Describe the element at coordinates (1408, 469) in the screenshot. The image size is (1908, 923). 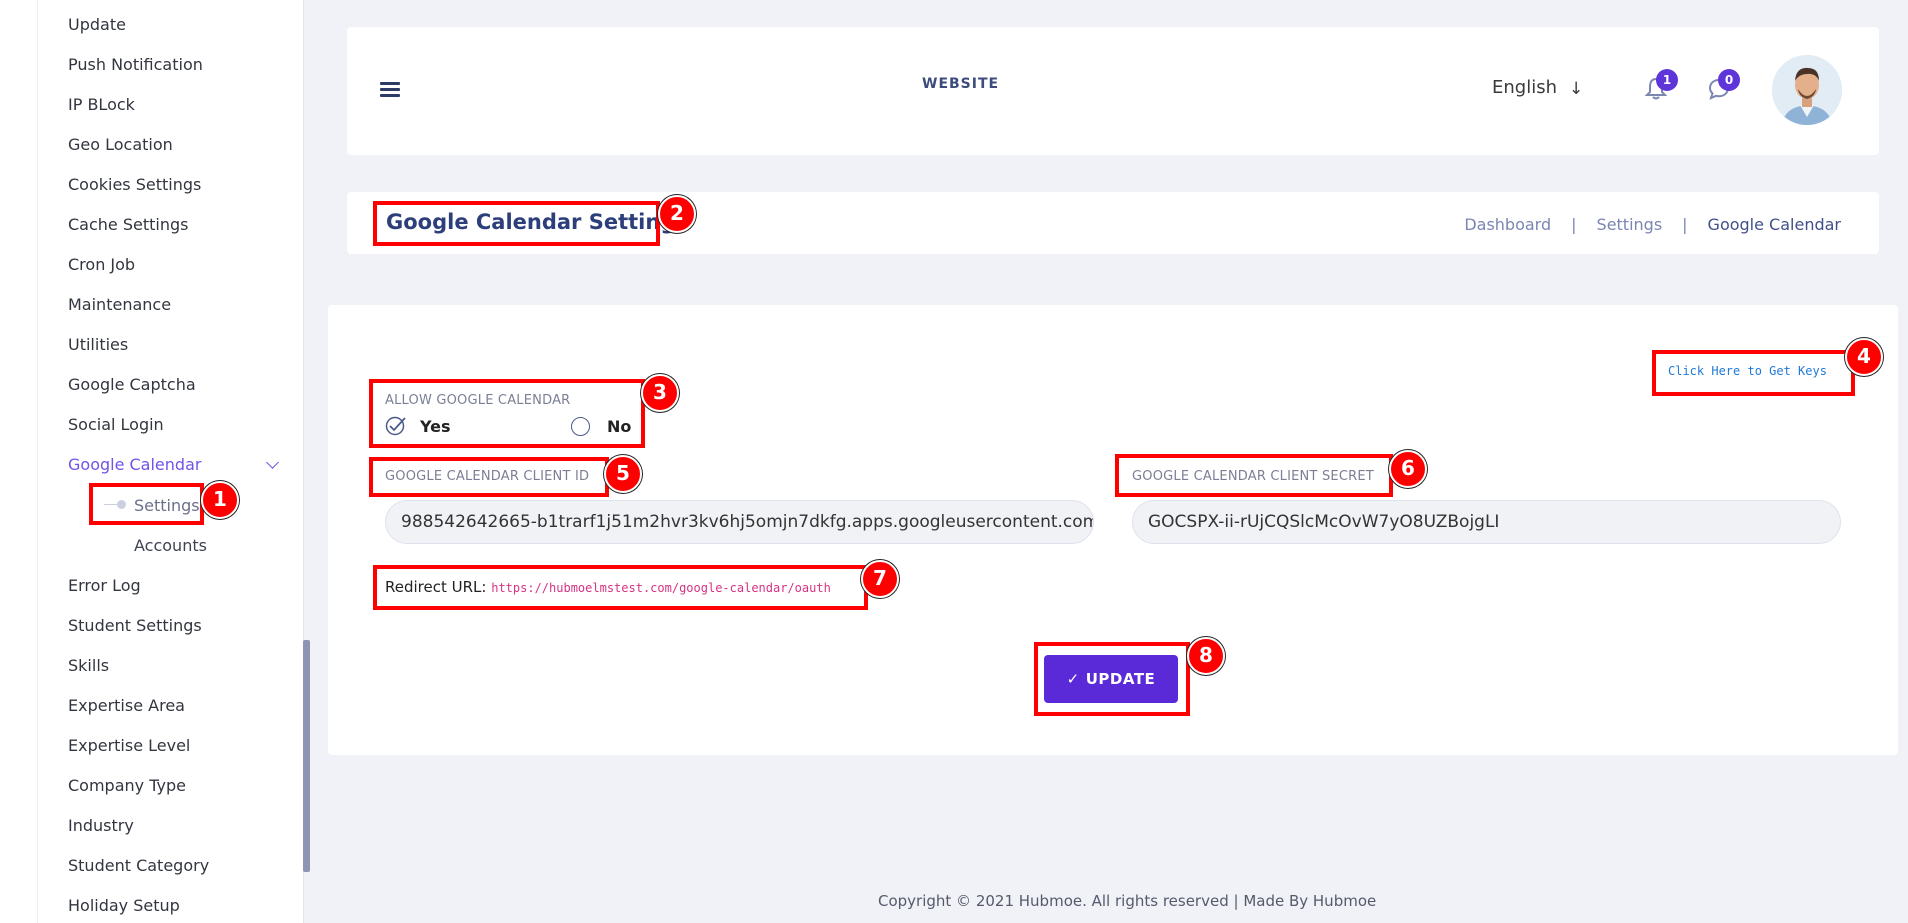
I see `annotation-number-6: 6` at that location.